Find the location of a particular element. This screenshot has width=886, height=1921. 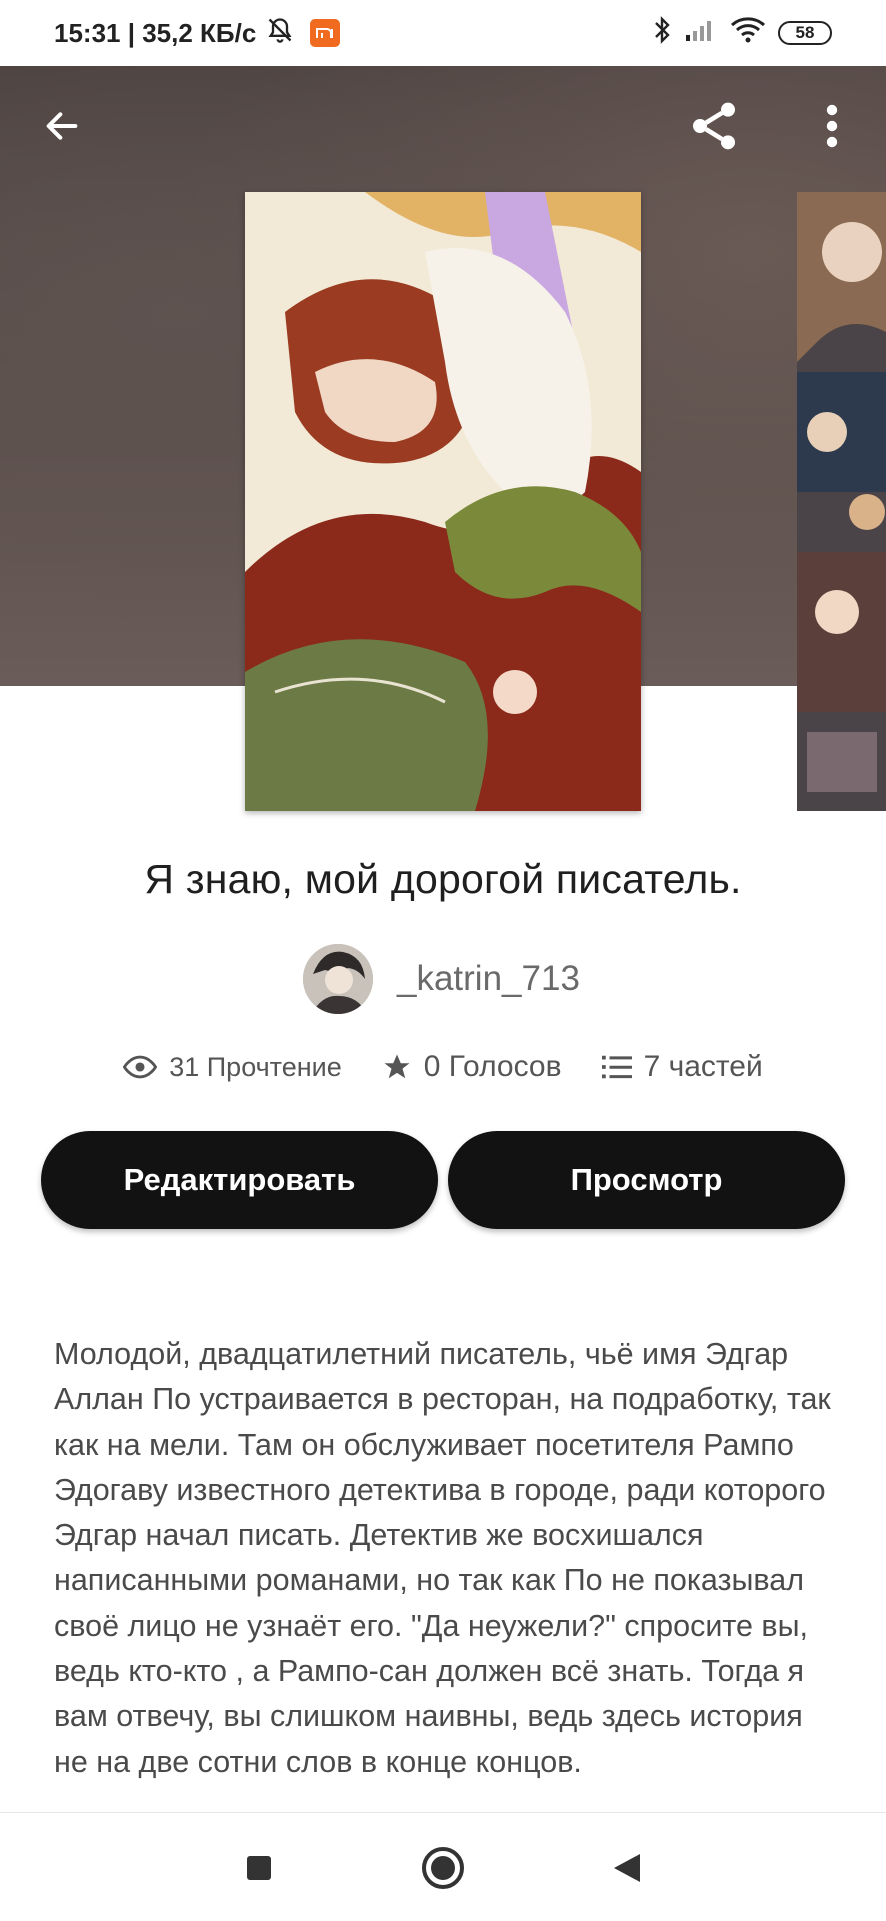

reads-count: 31 Прочтение is located at coordinates (255, 1066).